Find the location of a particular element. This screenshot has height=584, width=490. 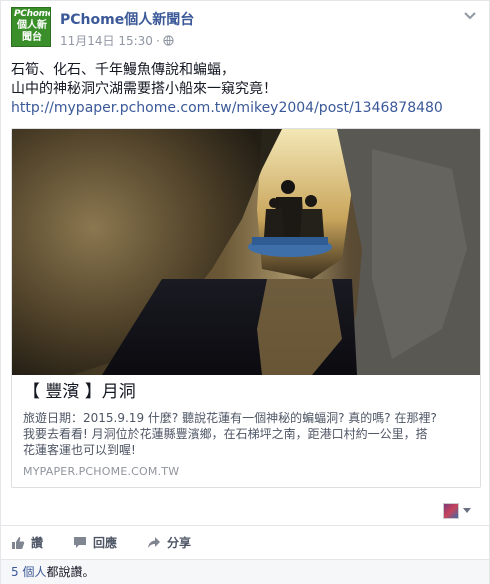

action-bar: 讚 回應 分享 is located at coordinates (245, 542).